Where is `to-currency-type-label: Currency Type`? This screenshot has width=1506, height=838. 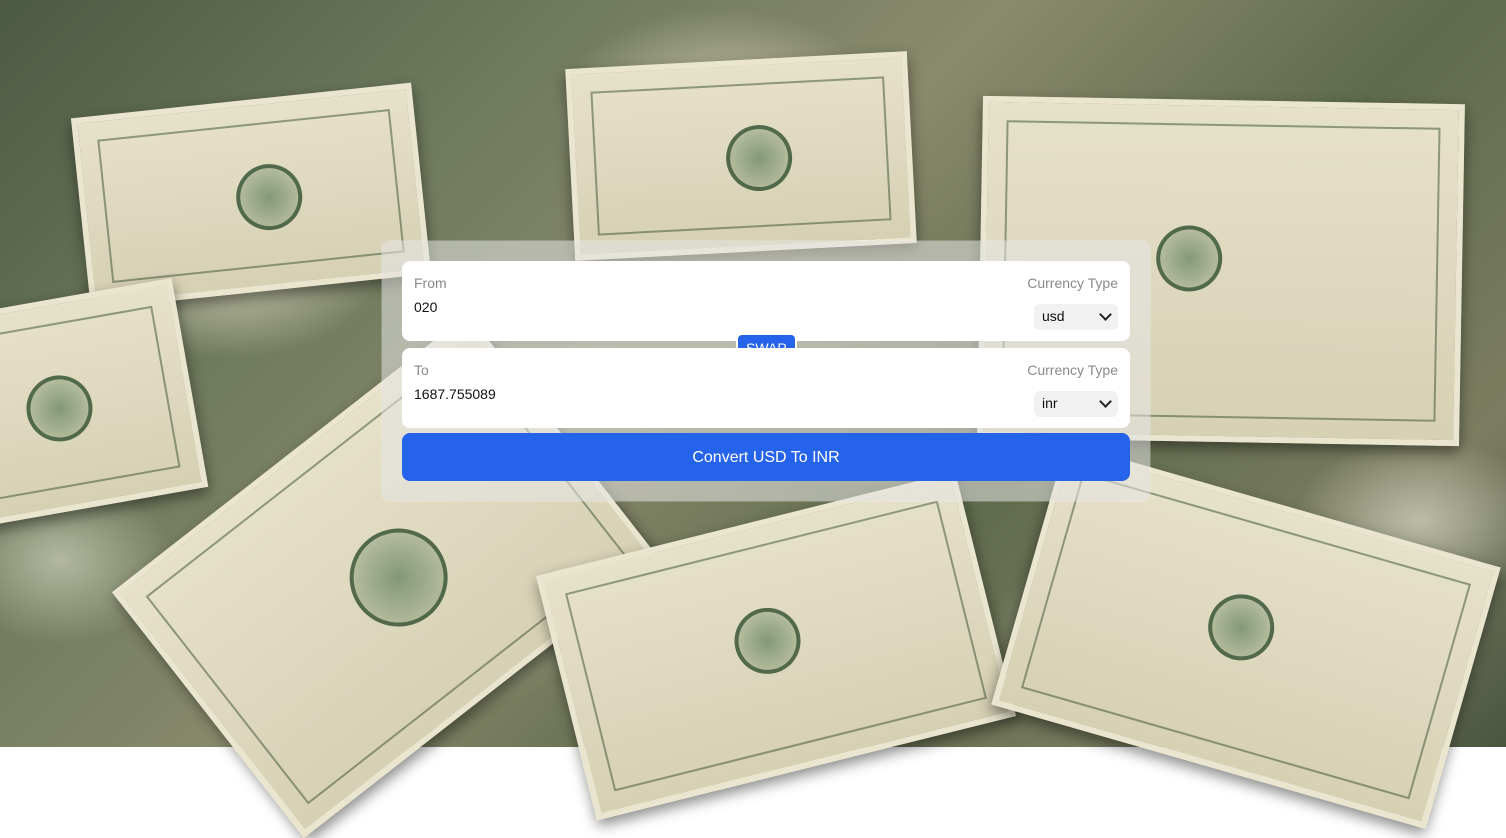
to-currency-type-label: Currency Type is located at coordinates (1072, 370).